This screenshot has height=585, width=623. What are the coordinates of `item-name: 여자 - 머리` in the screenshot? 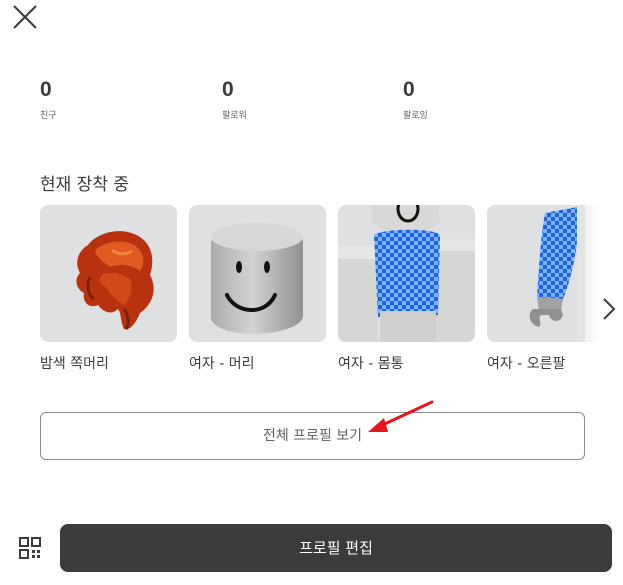 It's located at (222, 364).